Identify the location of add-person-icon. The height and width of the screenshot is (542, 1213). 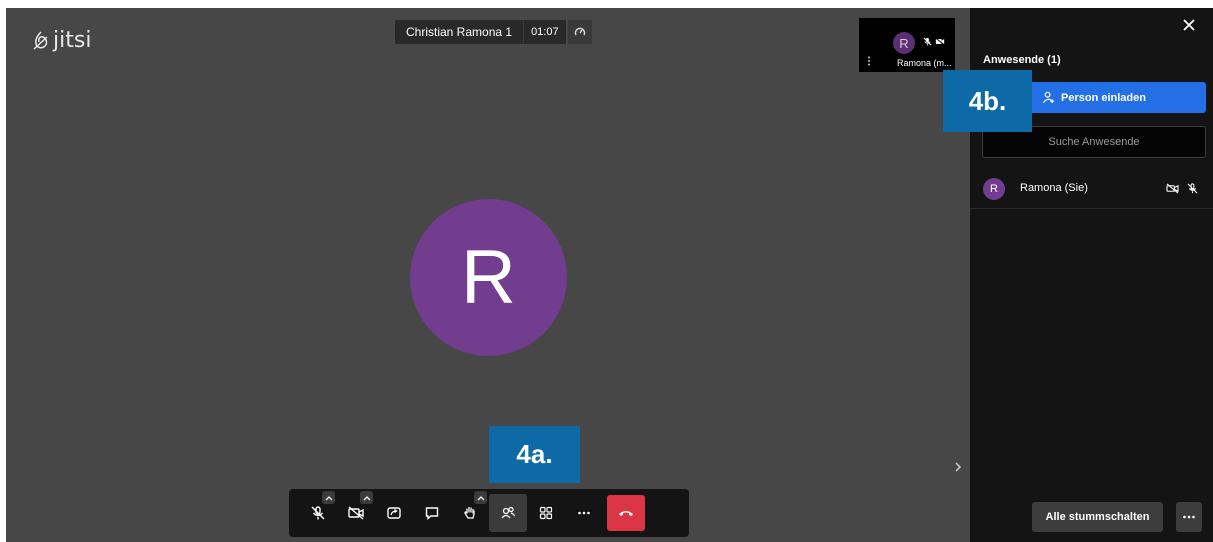
(1048, 97).